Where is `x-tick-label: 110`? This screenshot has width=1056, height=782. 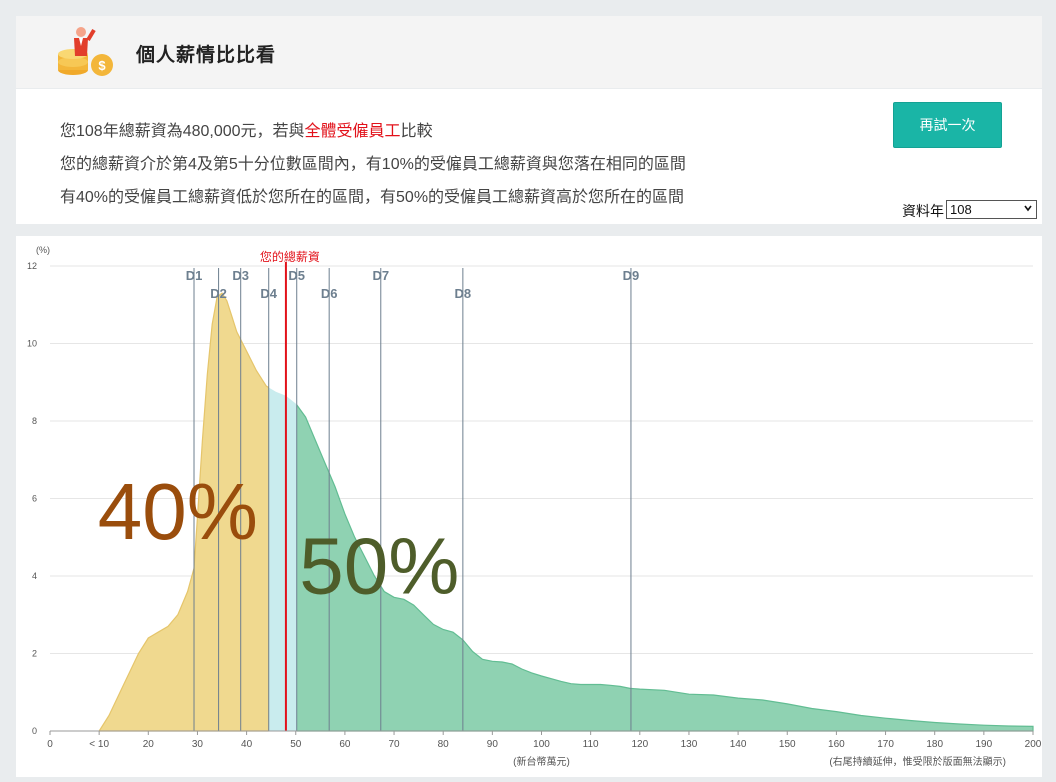 x-tick-label: 110 is located at coordinates (591, 744).